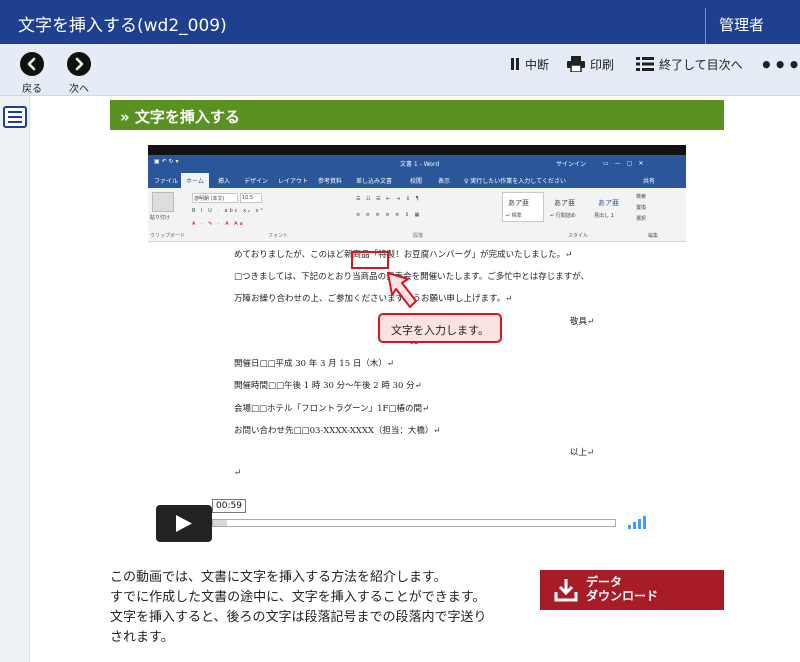 The image size is (800, 662). I want to click on print-button: 印刷, so click(590, 64).